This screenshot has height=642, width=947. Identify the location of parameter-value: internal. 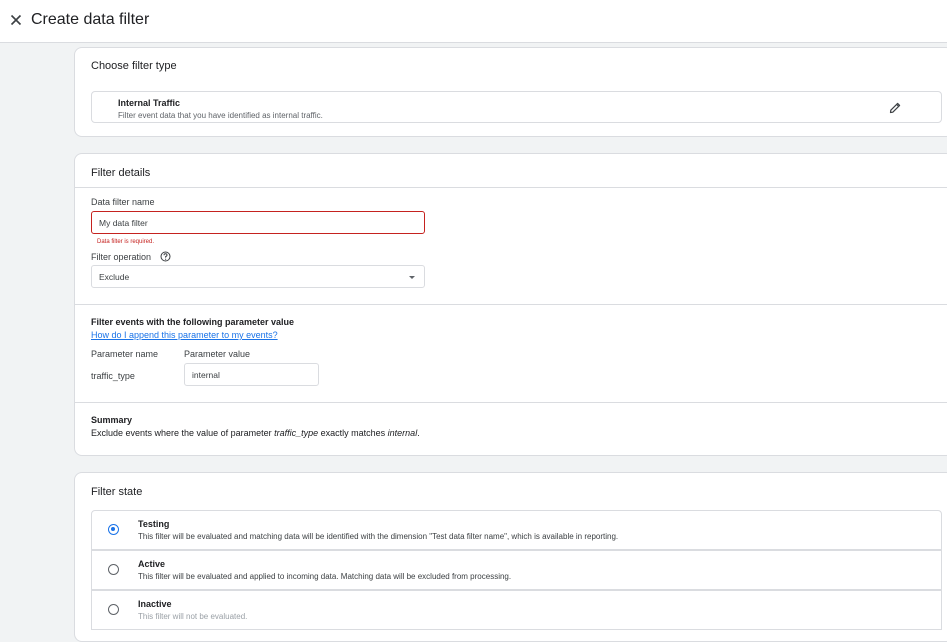
(206, 374).